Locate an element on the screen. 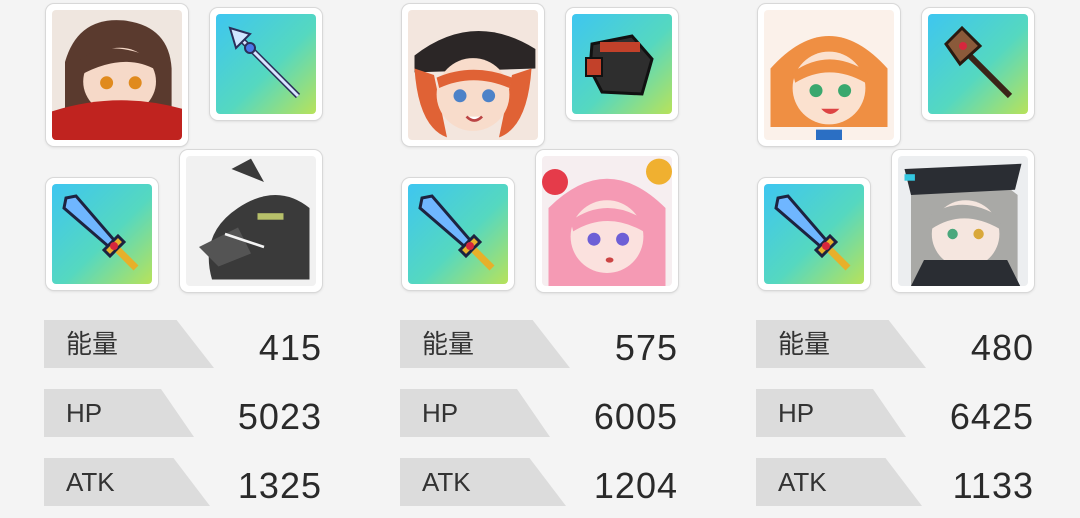 The image size is (1080, 518). stat-row-energy: 能量 415 is located at coordinates (184, 344).